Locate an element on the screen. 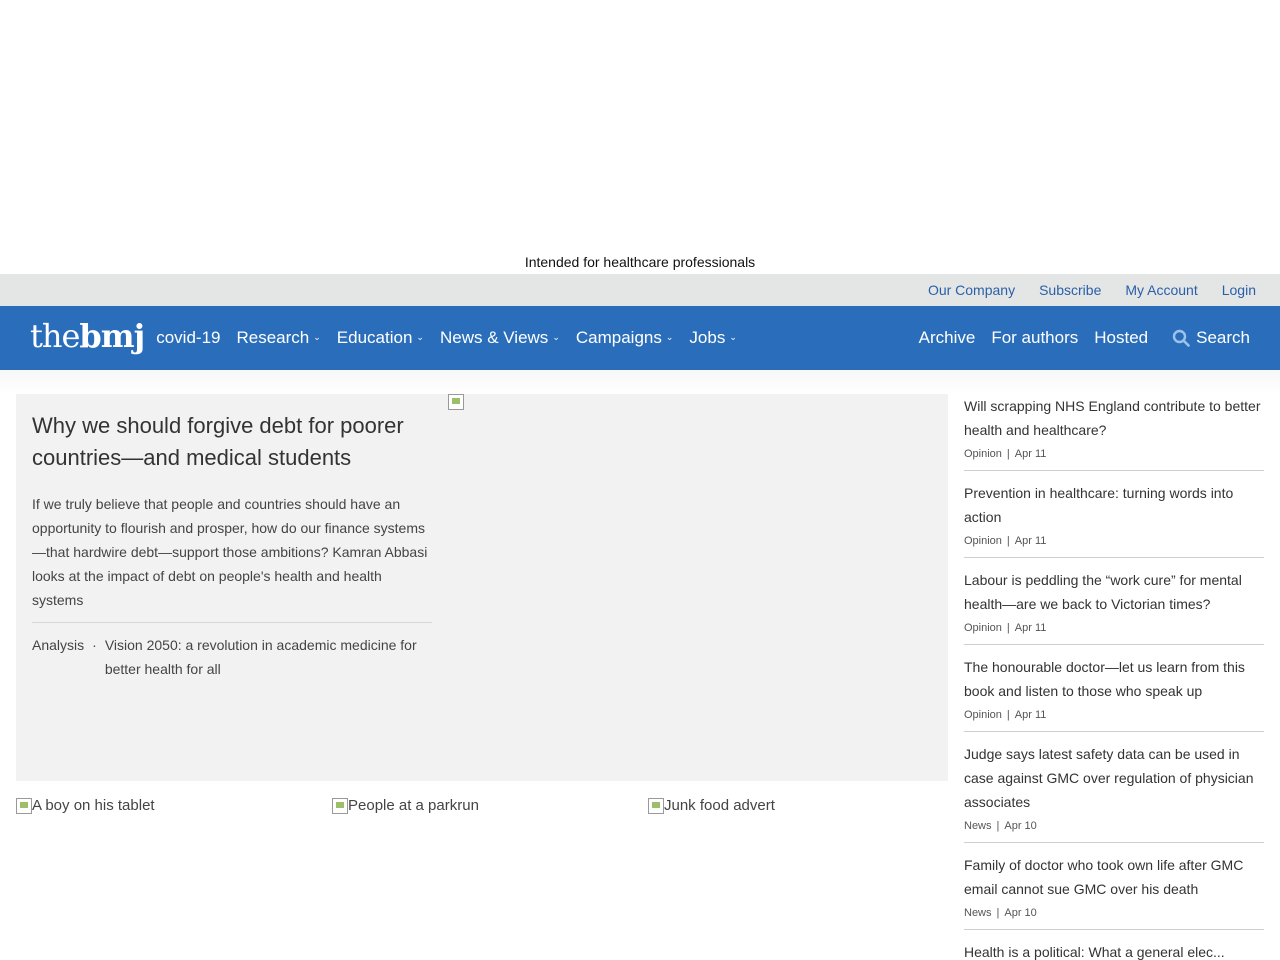 This screenshot has height=960, width=1280. subscribe-link: Subscribe is located at coordinates (1070, 290).